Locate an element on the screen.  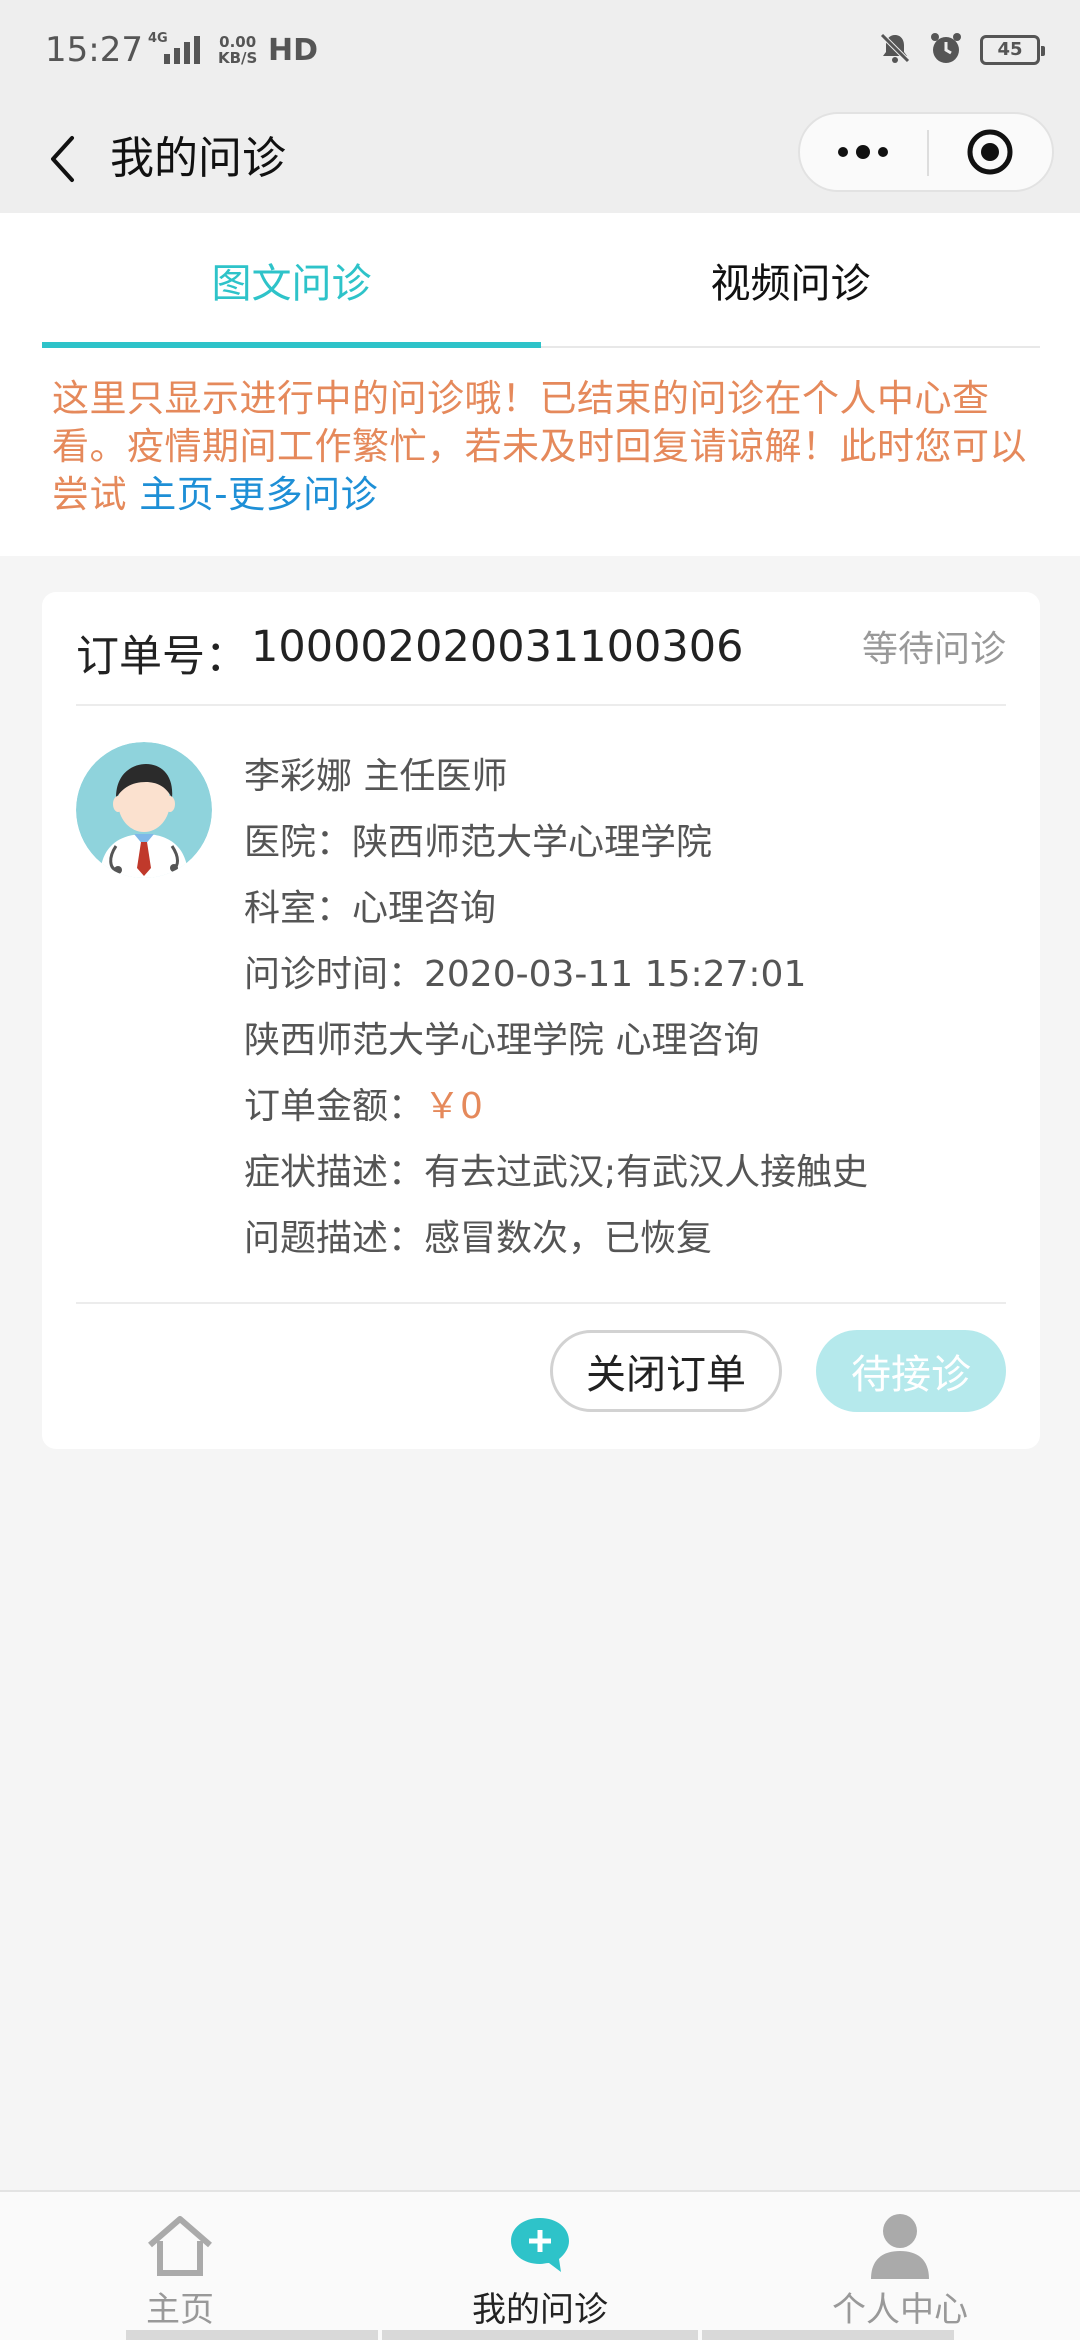
more-button is located at coordinates (863, 152).